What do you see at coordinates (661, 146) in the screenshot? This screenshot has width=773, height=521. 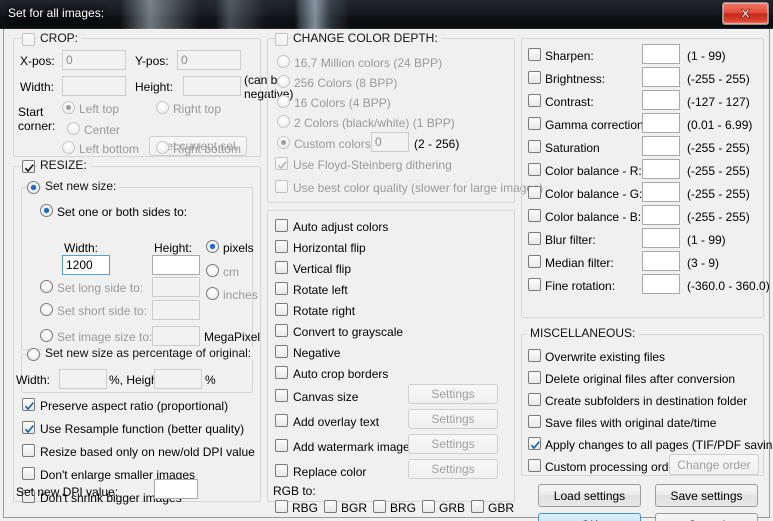 I see `saturation-input` at bounding box center [661, 146].